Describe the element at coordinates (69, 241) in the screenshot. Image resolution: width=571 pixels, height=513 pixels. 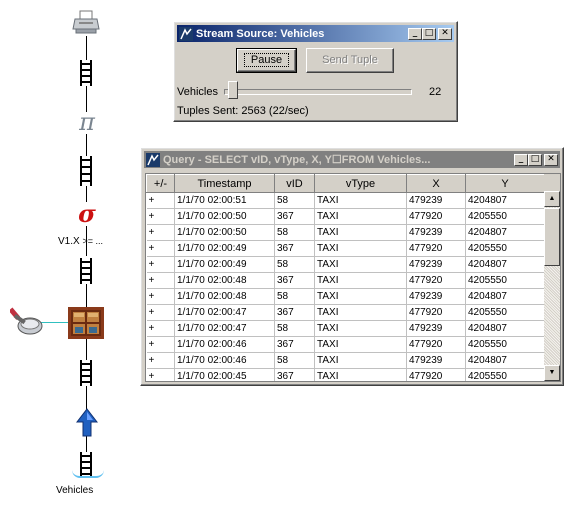
I see `select-attribute: V1.X` at that location.